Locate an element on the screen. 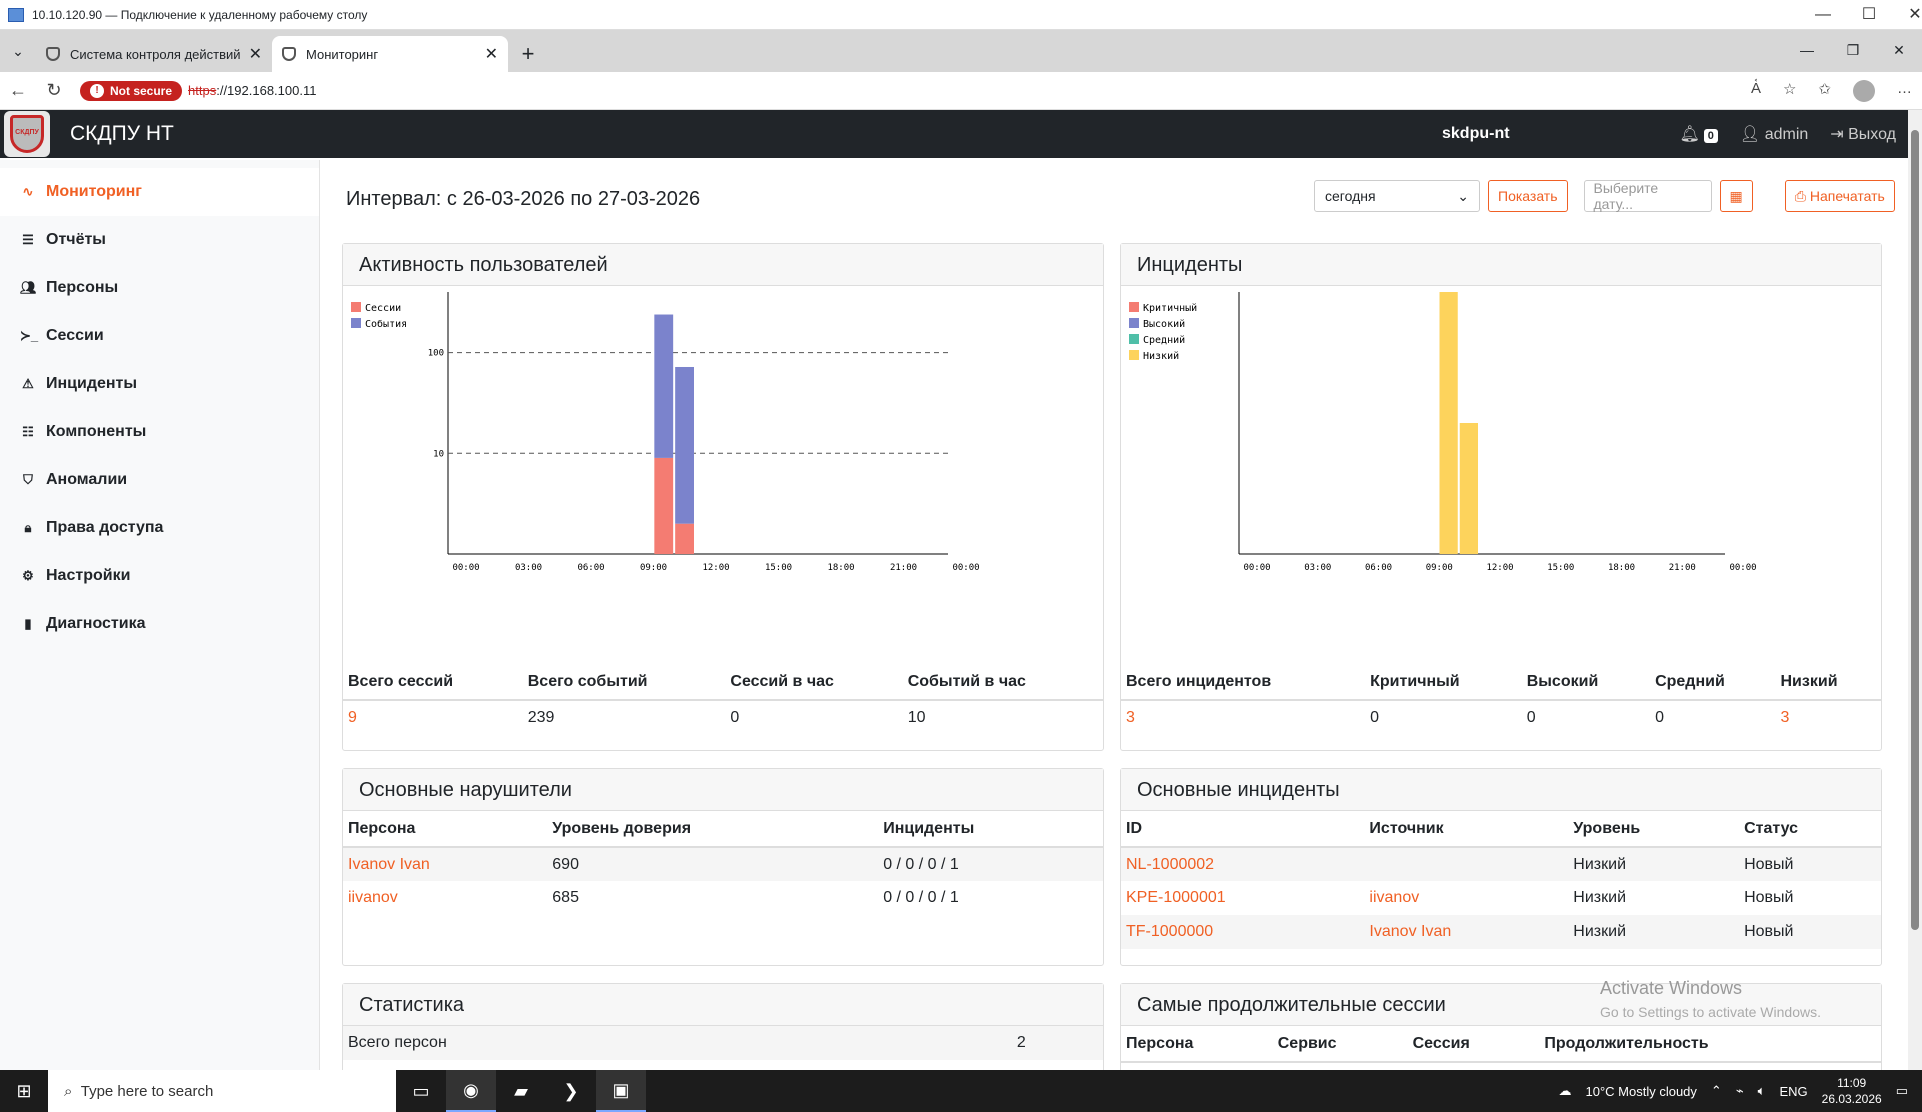  sidebar-item-1: ☰ Отчёты is located at coordinates (159, 240).